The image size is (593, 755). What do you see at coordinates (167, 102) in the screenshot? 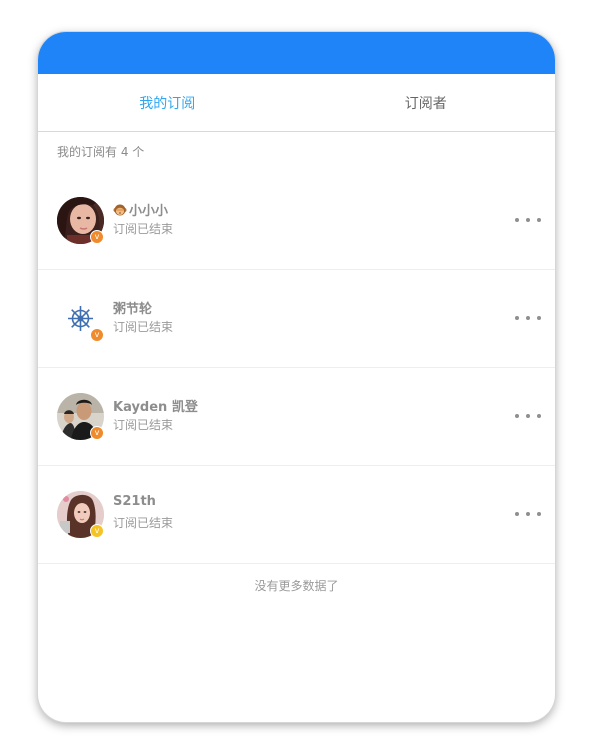
I see `tab-my-subscriptions: 我的订阅` at bounding box center [167, 102].